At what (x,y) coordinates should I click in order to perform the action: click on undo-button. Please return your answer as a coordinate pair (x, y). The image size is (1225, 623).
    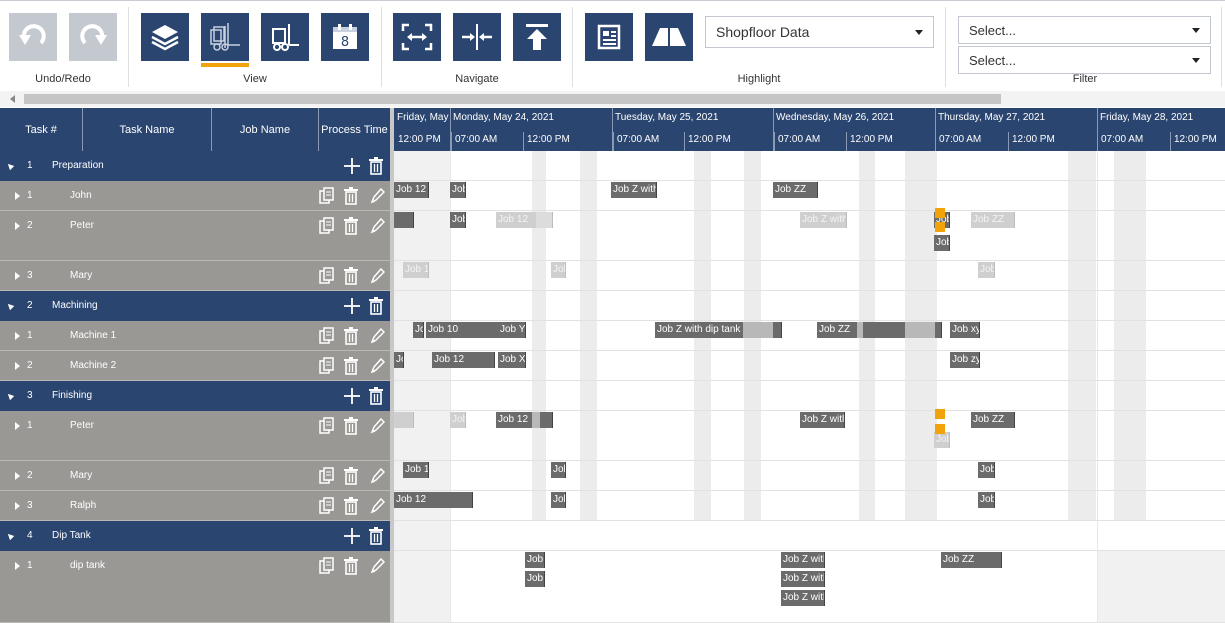
    Looking at the image, I should click on (33, 37).